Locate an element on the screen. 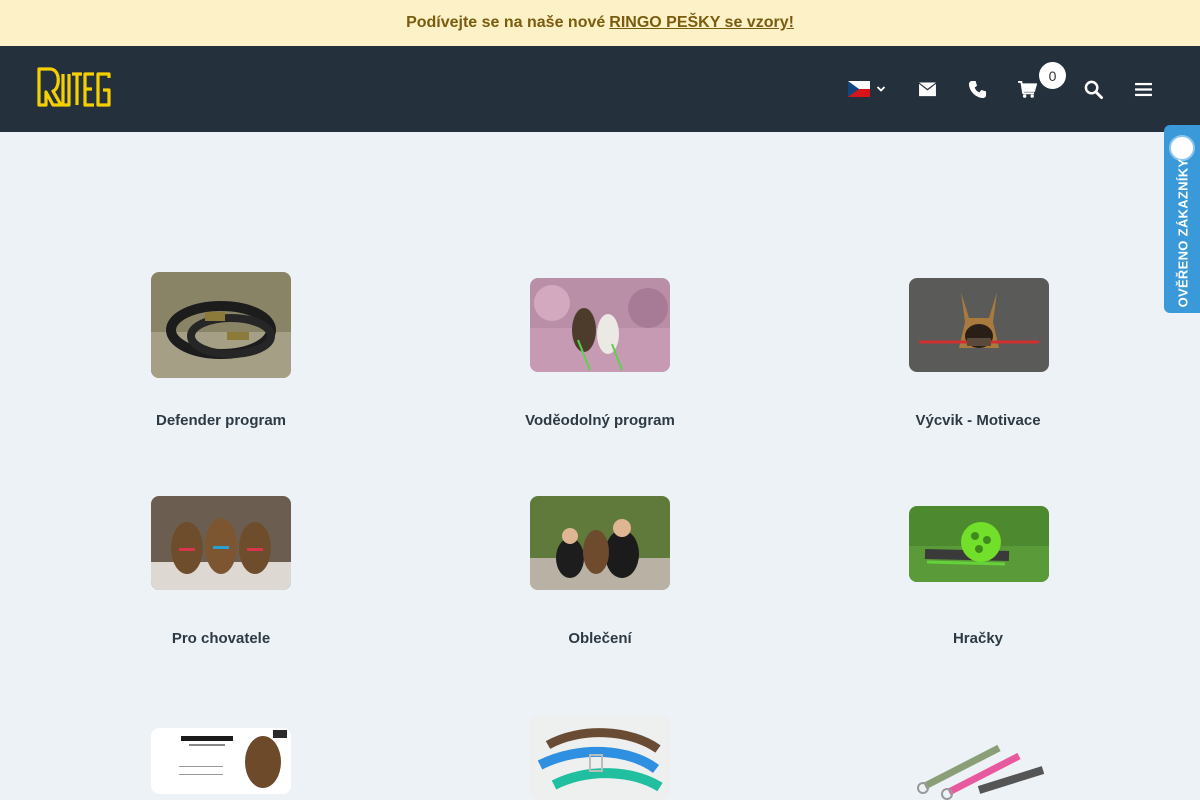 This screenshot has height=800, width=1200. category-toys: Hračky is located at coordinates (978, 581).